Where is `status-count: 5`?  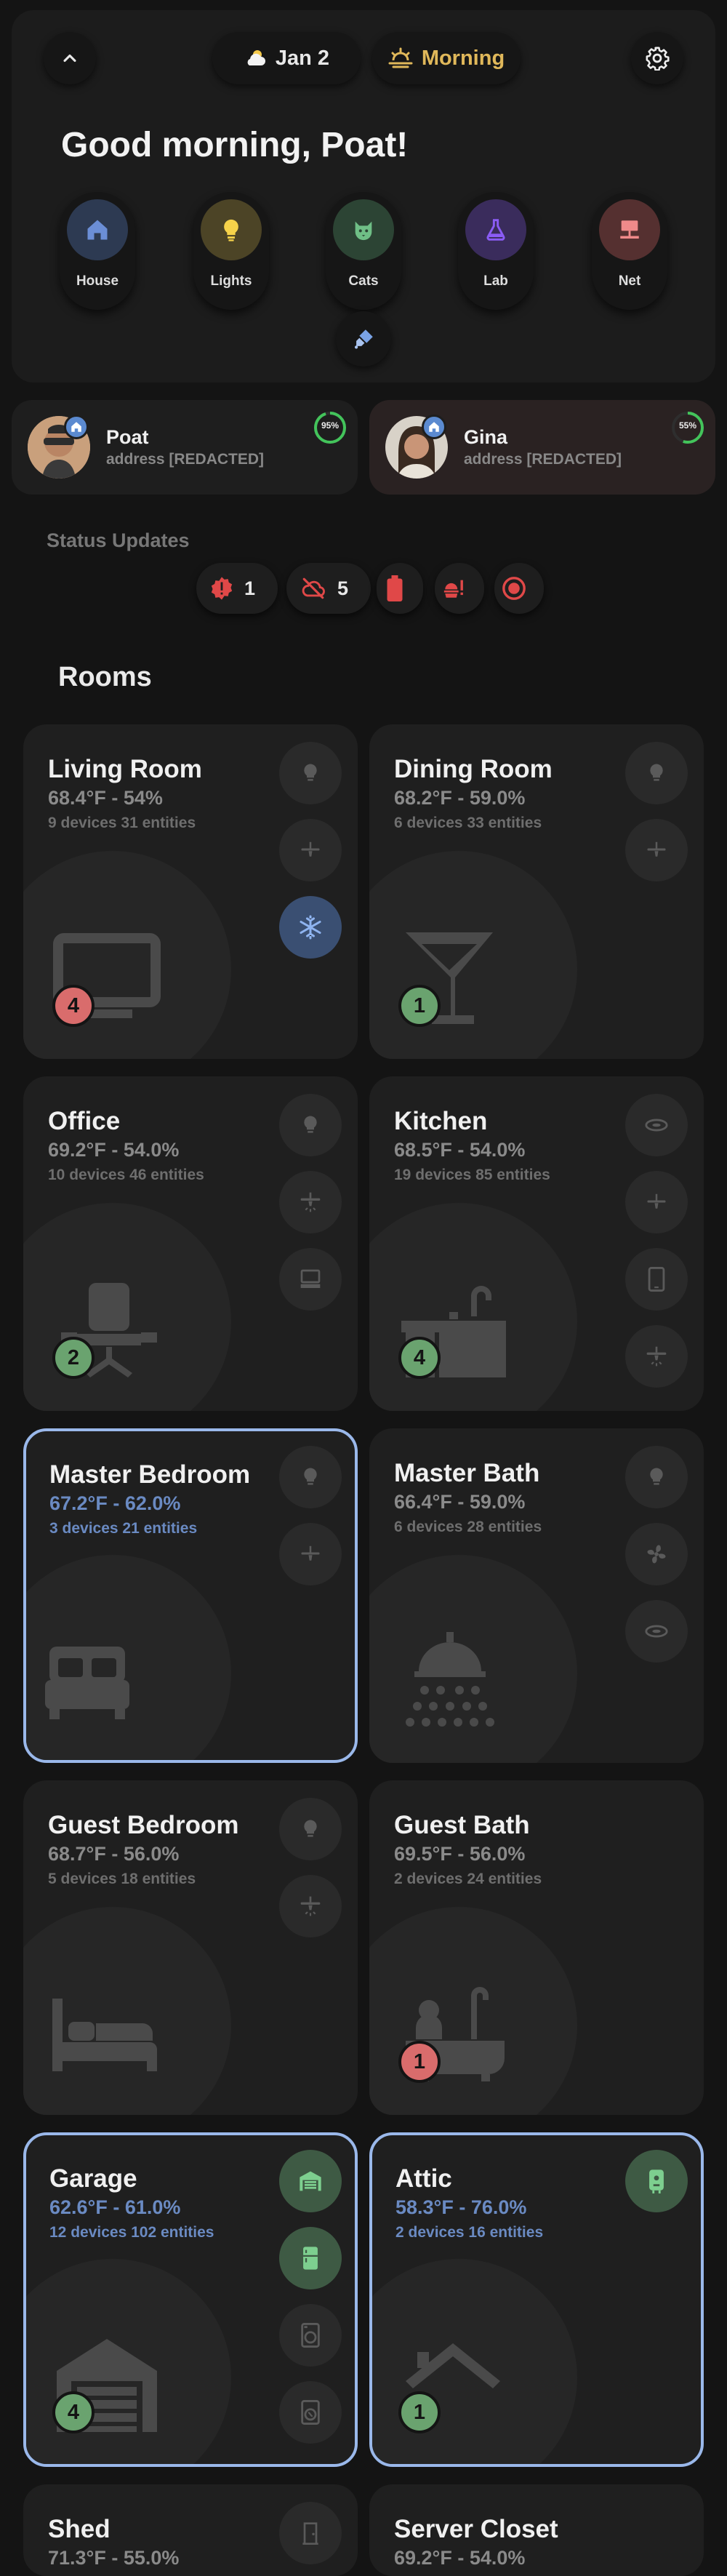
status-count: 5 is located at coordinates (343, 588).